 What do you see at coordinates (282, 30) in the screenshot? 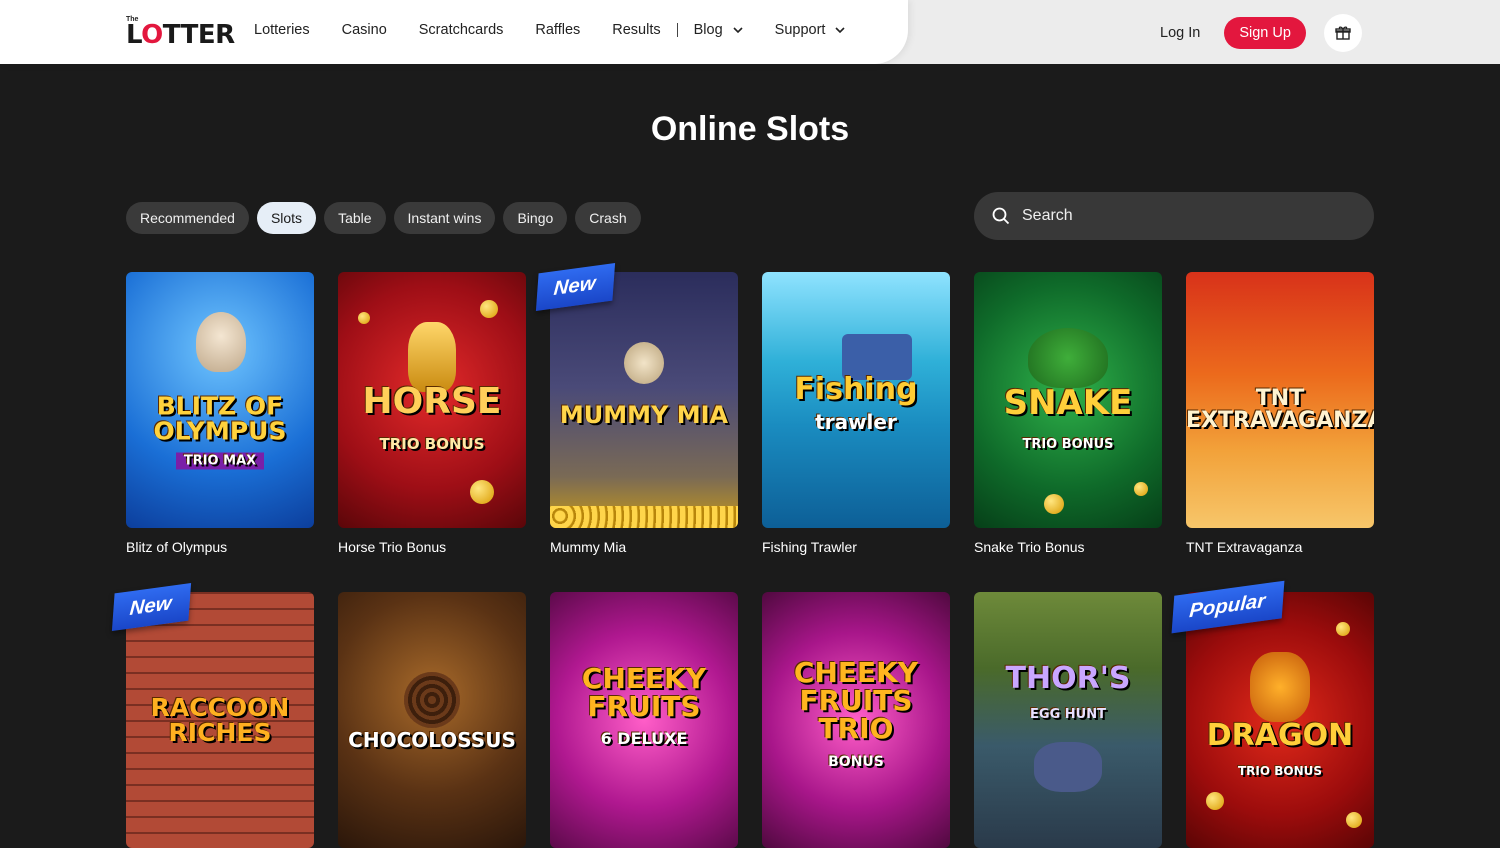
I see `nav-lotteries: Lotteries` at bounding box center [282, 30].